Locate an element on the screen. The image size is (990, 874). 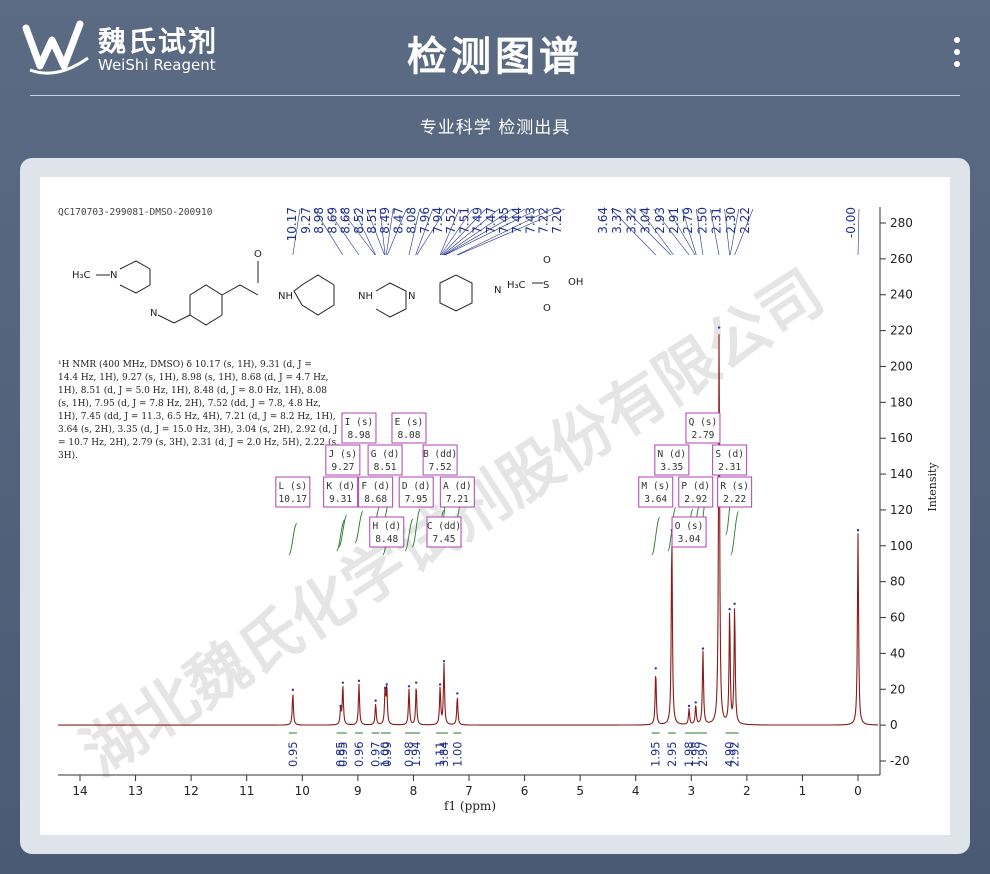
multiplet-shift: 3.64 is located at coordinates (655, 499).